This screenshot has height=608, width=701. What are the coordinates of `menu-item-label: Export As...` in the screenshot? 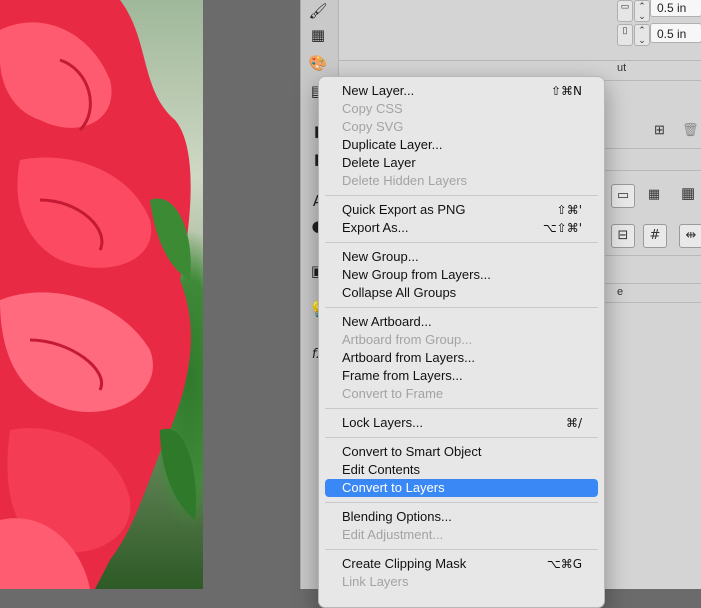 It's located at (375, 227).